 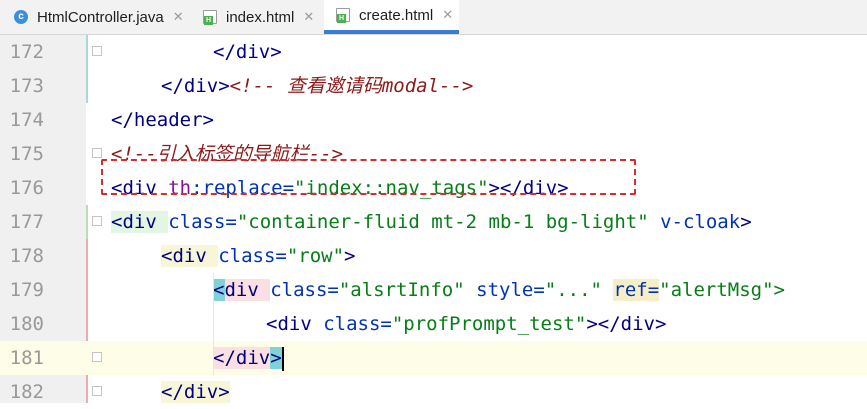 I want to click on line-number: 181, so click(x=26, y=358).